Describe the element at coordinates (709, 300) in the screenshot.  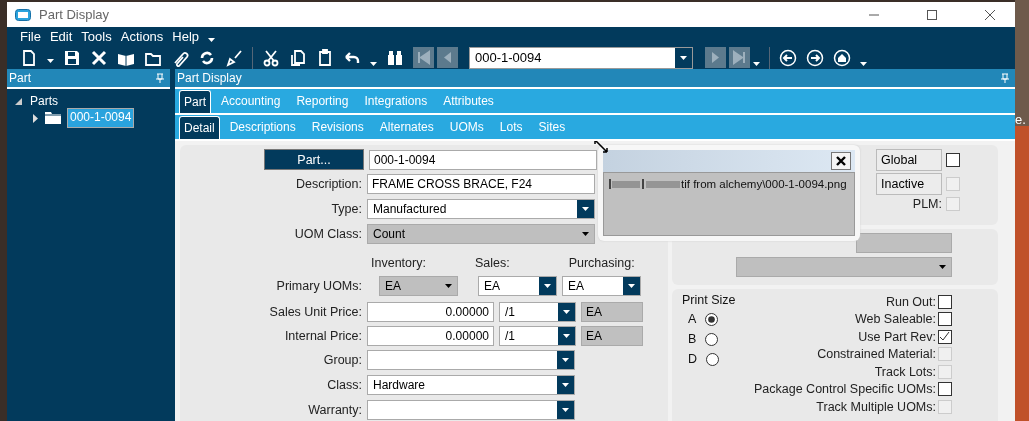
I see `group-title: Print Size` at that location.